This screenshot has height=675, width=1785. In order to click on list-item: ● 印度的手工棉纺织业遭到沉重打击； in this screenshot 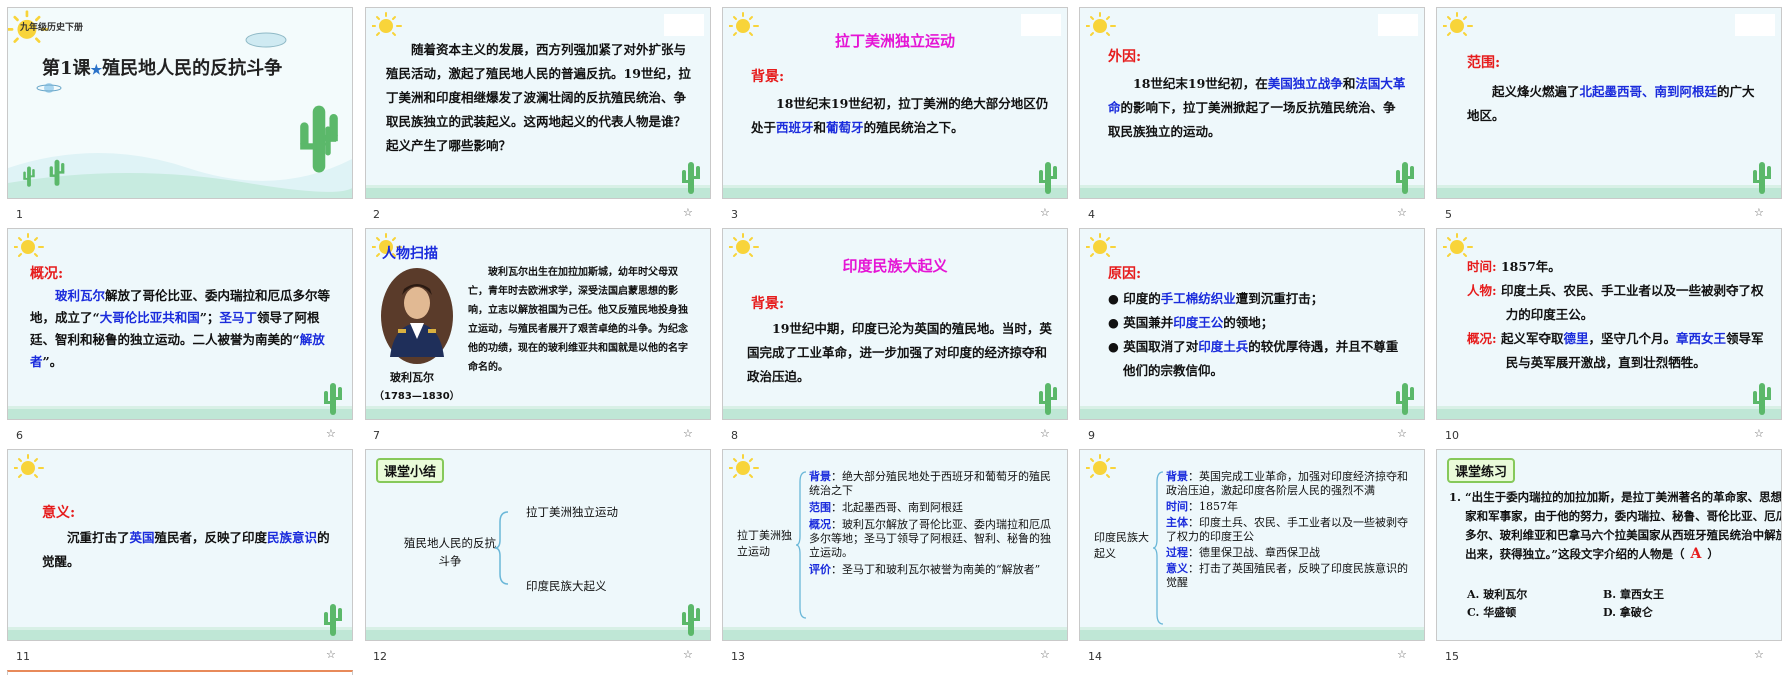, I will do `click(1216, 298)`.